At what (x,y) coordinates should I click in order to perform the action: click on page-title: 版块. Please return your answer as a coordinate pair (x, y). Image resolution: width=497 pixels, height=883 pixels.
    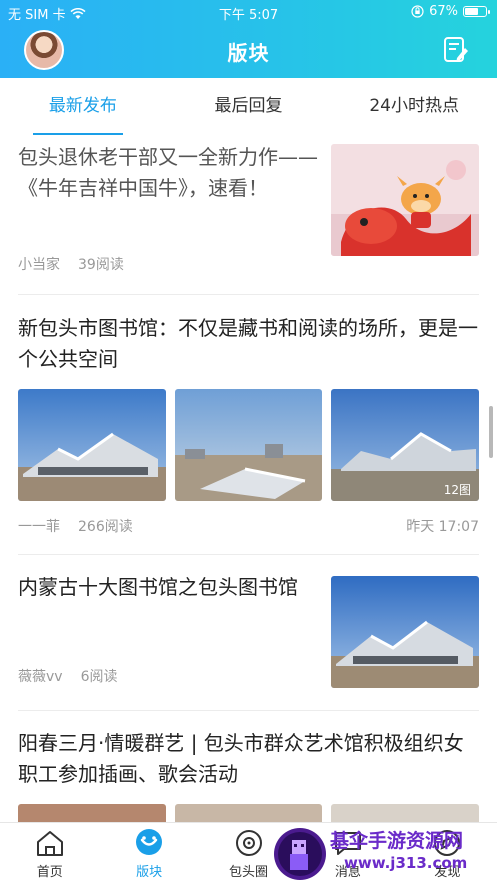
    Looking at the image, I should click on (248, 53).